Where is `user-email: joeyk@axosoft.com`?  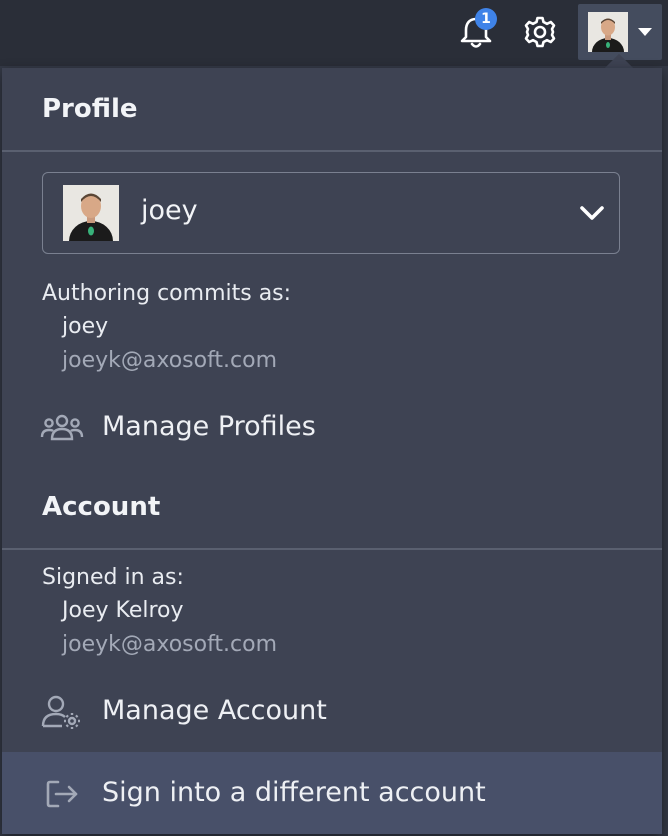 user-email: joeyk@axosoft.com is located at coordinates (170, 644).